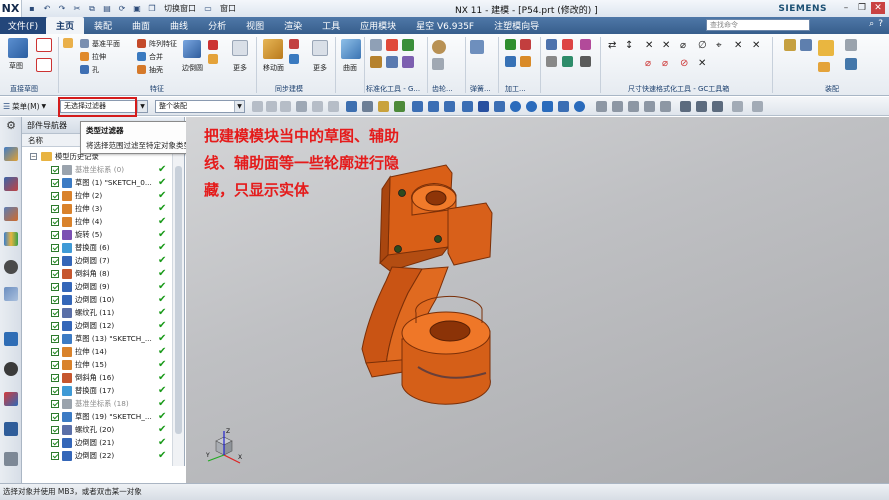 The image size is (889, 500). Describe the element at coordinates (213, 59) in the screenshot. I see `trim-body-icon` at that location.